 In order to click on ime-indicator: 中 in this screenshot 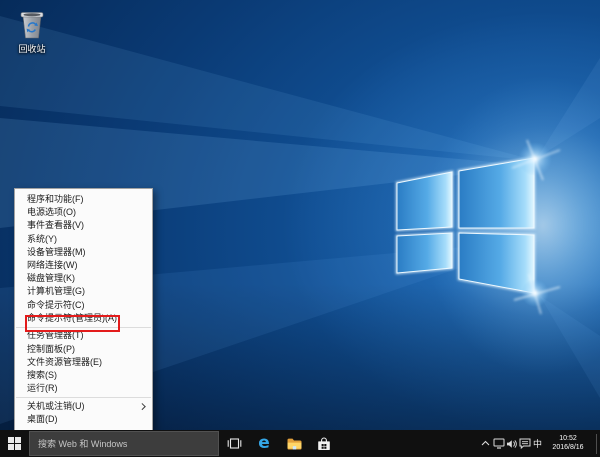, I will do `click(537, 443)`.